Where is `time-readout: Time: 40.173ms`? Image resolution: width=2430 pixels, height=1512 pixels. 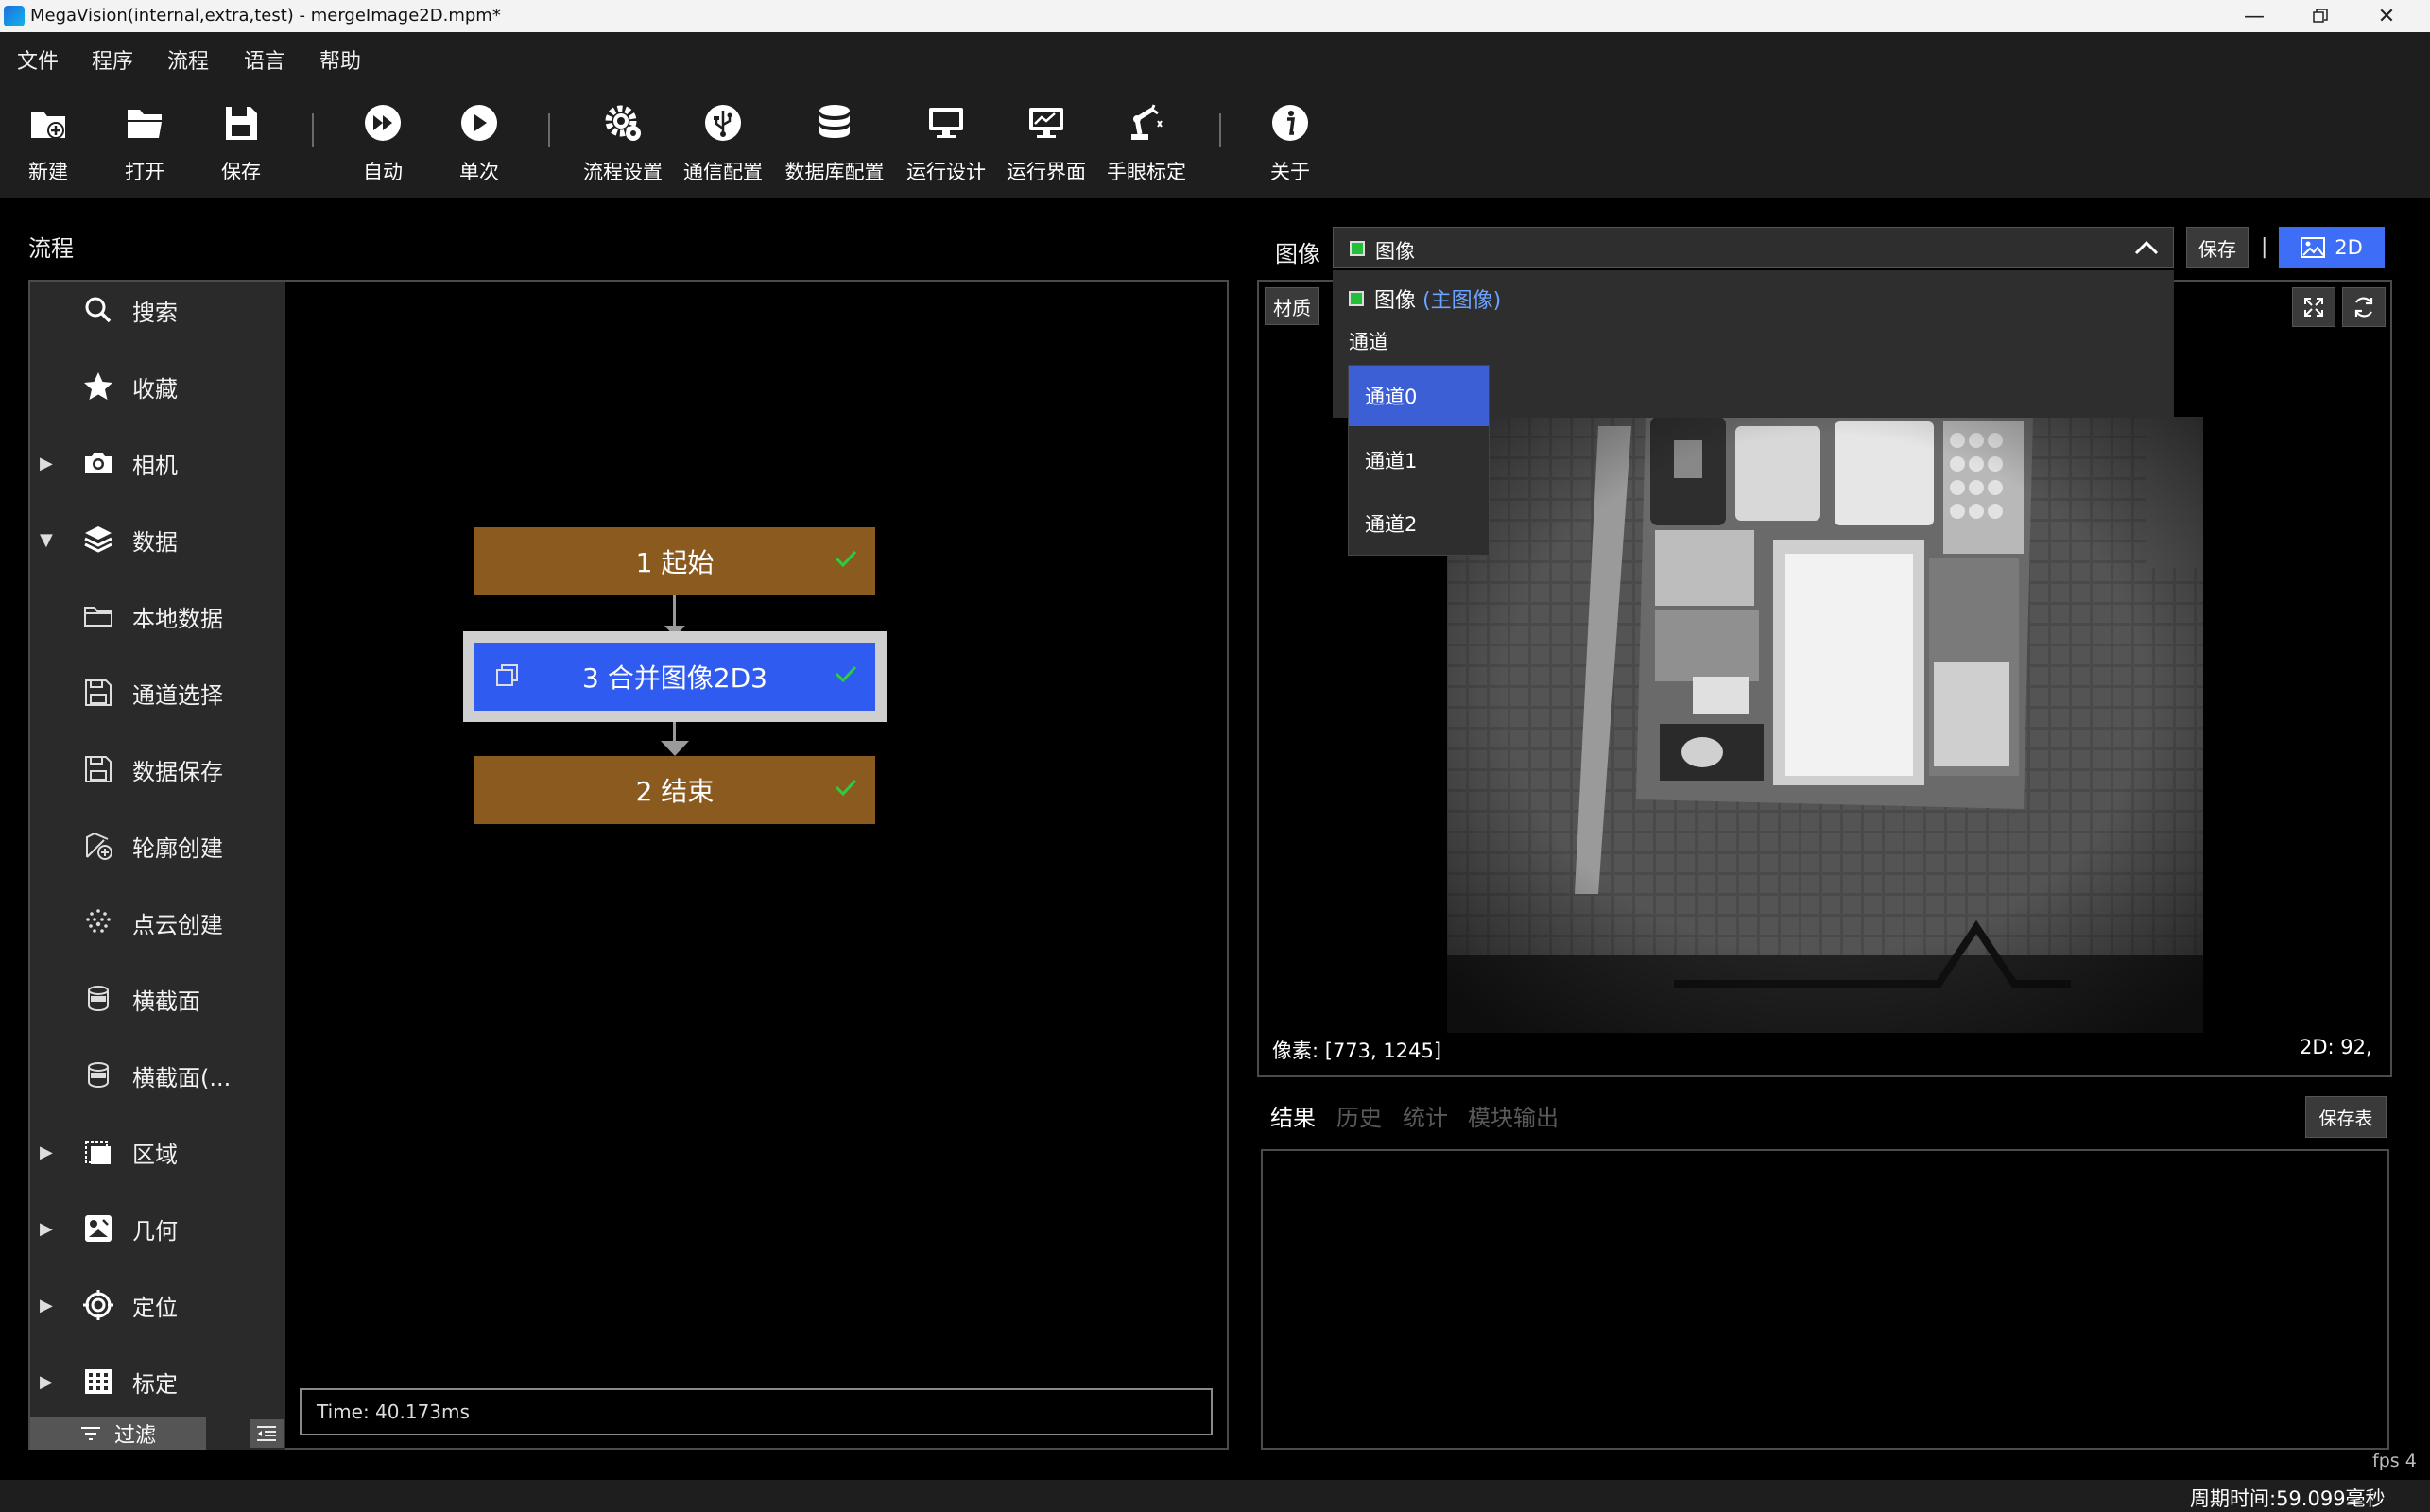 time-readout: Time: 40.173ms is located at coordinates (756, 1411).